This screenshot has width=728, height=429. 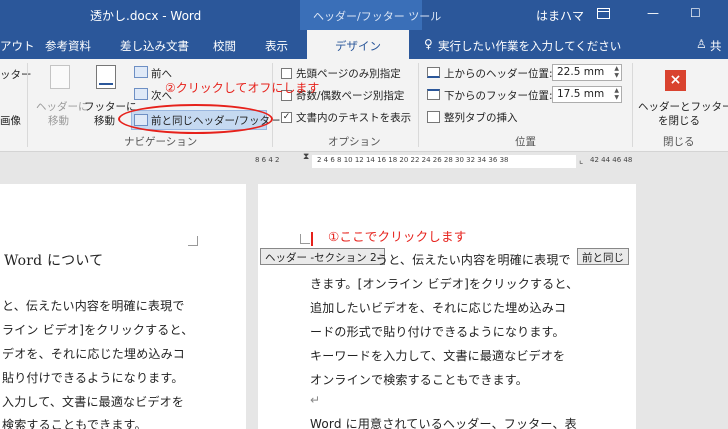 What do you see at coordinates (224, 46) in the screenshot?
I see `tab-review: 校閲` at bounding box center [224, 46].